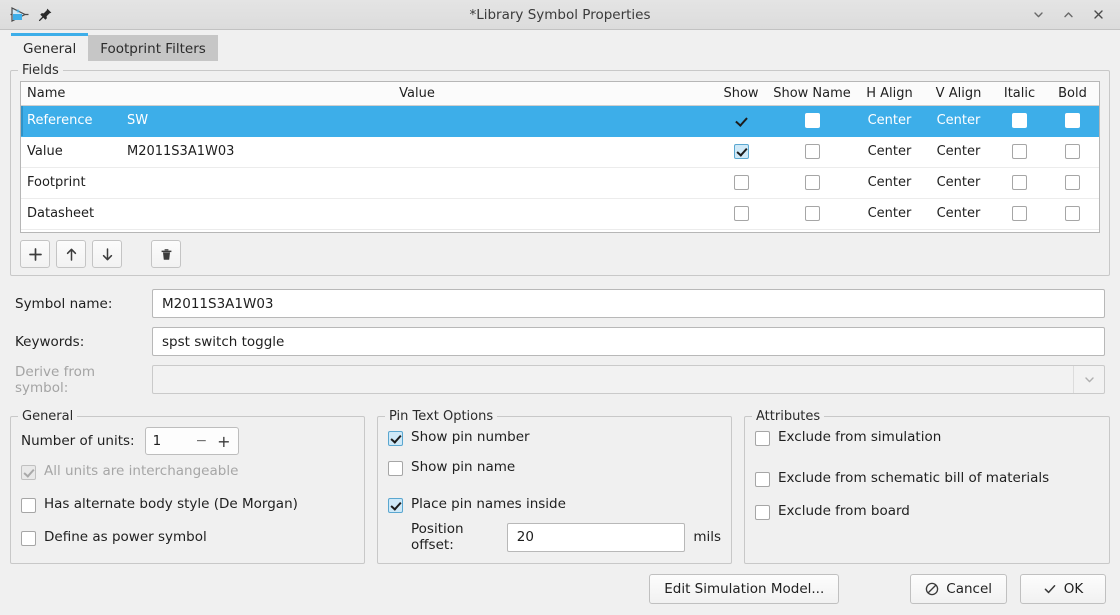  What do you see at coordinates (958, 588) in the screenshot?
I see `cancel-button: Cancel` at bounding box center [958, 588].